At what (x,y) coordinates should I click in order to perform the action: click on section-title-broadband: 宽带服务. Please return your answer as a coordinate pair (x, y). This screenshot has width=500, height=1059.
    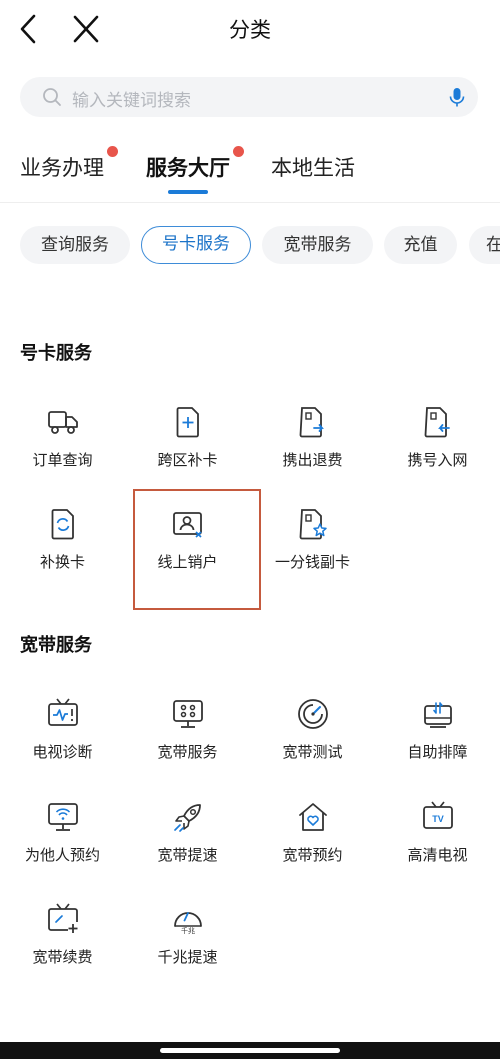
    Looking at the image, I should click on (56, 645).